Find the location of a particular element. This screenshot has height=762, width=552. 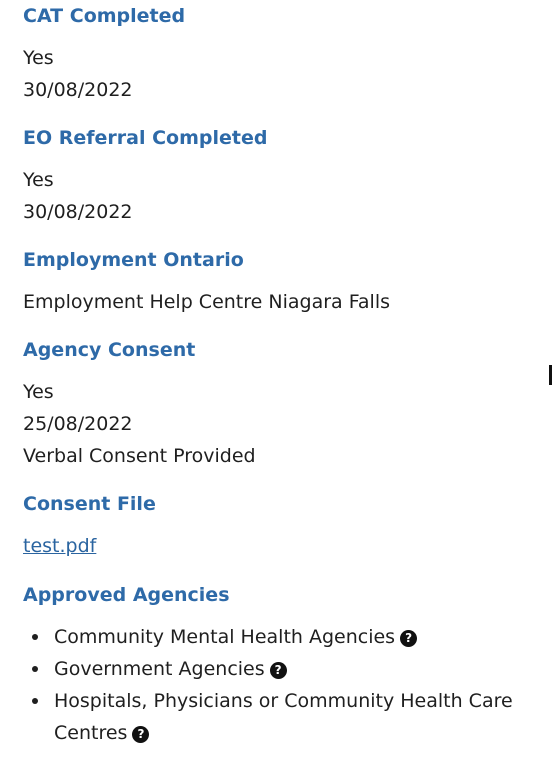

agency-label: Government Agencies is located at coordinates (159, 669).